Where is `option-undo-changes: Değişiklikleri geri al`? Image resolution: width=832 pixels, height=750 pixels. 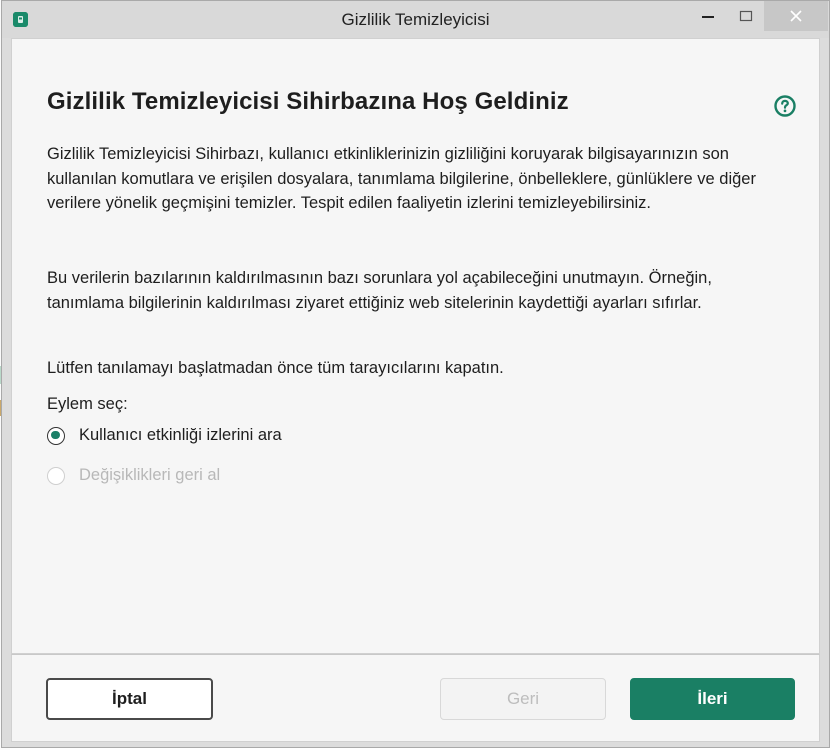
option-undo-changes: Değişiklikleri geri al is located at coordinates (133, 475).